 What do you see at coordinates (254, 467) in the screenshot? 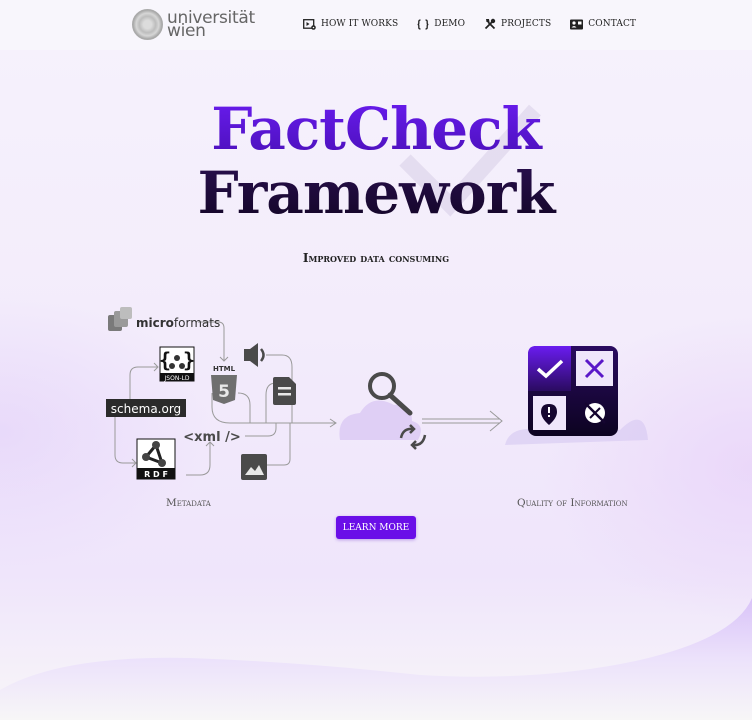
I see `image-icon` at bounding box center [254, 467].